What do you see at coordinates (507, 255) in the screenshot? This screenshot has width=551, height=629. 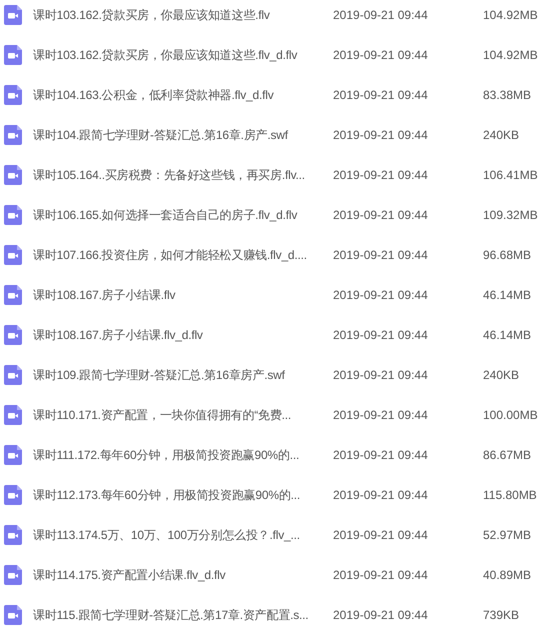 I see `file-size: 96.68MB` at bounding box center [507, 255].